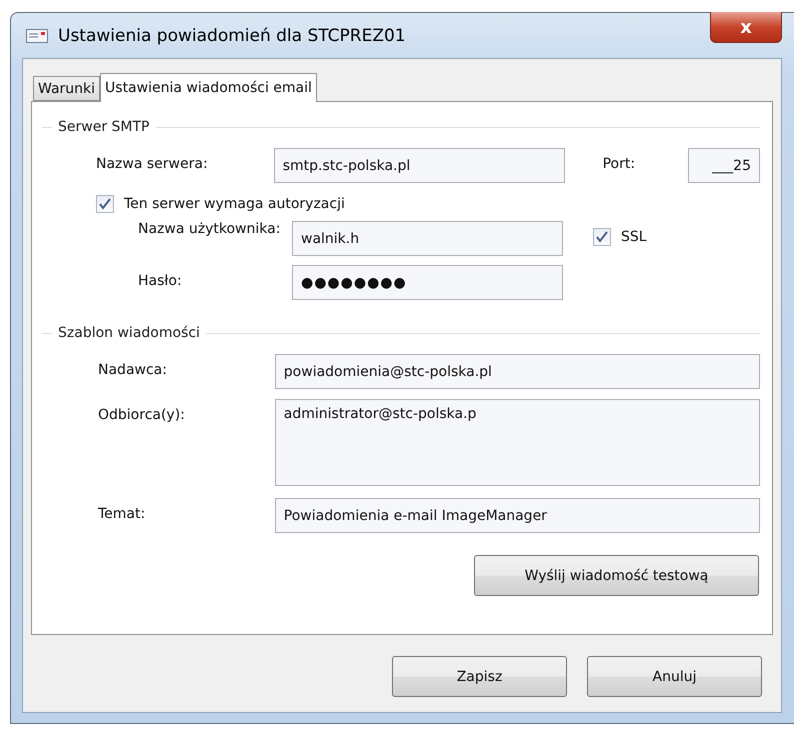 The width and height of the screenshot is (794, 729). Describe the element at coordinates (37, 35) in the screenshot. I see `envelope-icon` at that location.